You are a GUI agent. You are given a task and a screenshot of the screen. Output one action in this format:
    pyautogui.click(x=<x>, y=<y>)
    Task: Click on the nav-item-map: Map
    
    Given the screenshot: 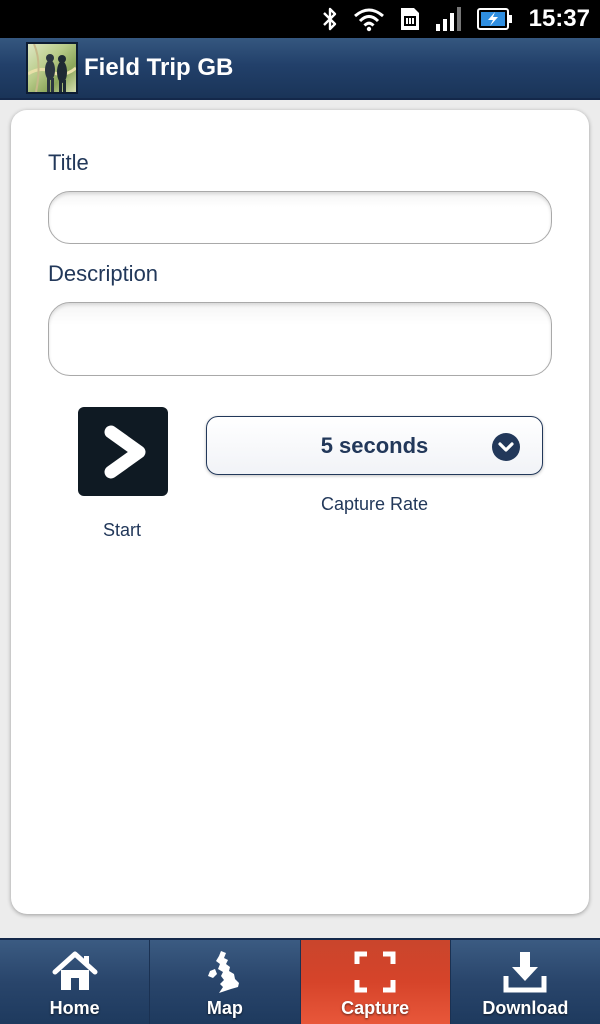 What is the action you would take?
    pyautogui.click(x=225, y=982)
    